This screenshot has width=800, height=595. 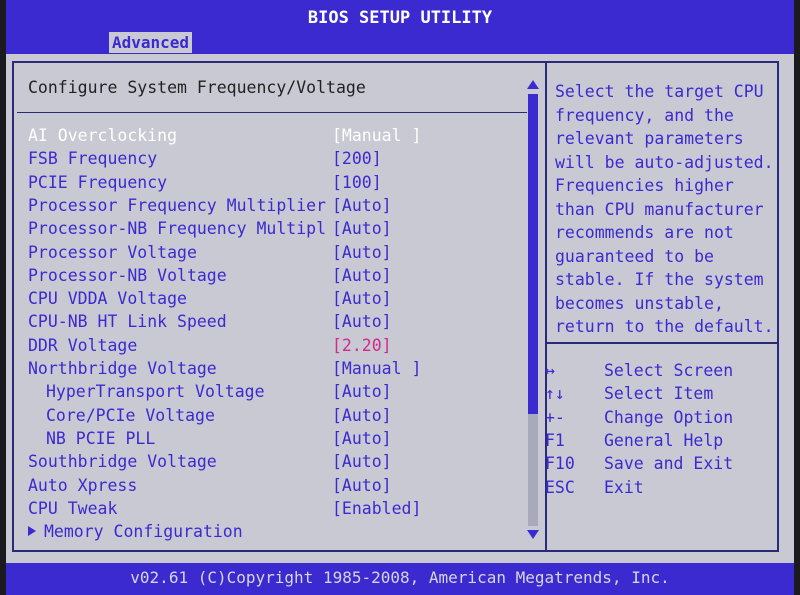 What do you see at coordinates (270, 252) in the screenshot?
I see `setting-row: Processor Voltage [Auto]` at bounding box center [270, 252].